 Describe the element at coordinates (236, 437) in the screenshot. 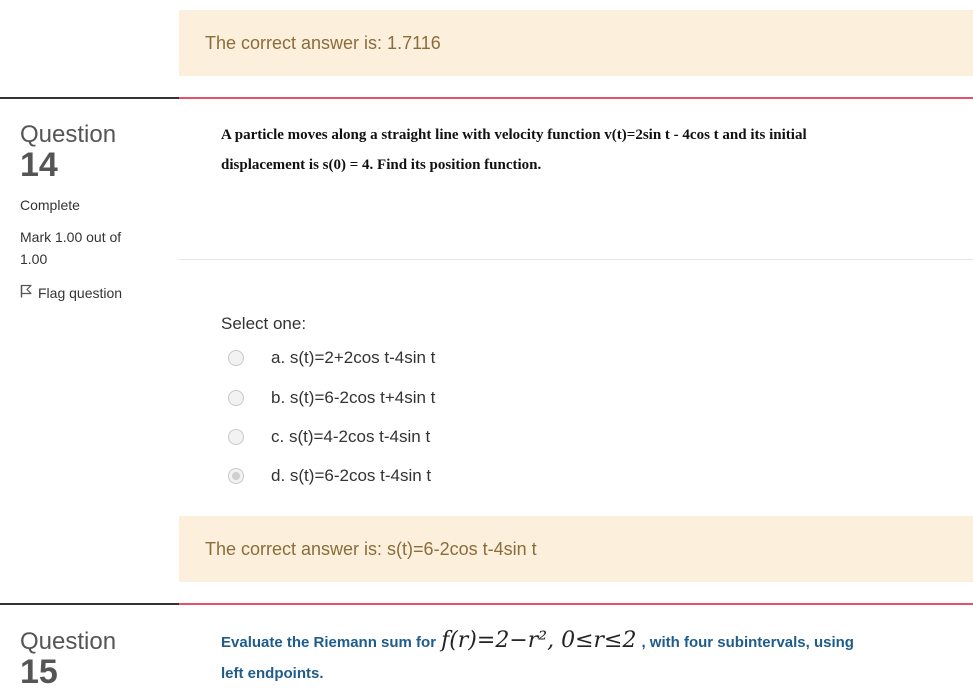

I see `option-c-radio` at that location.